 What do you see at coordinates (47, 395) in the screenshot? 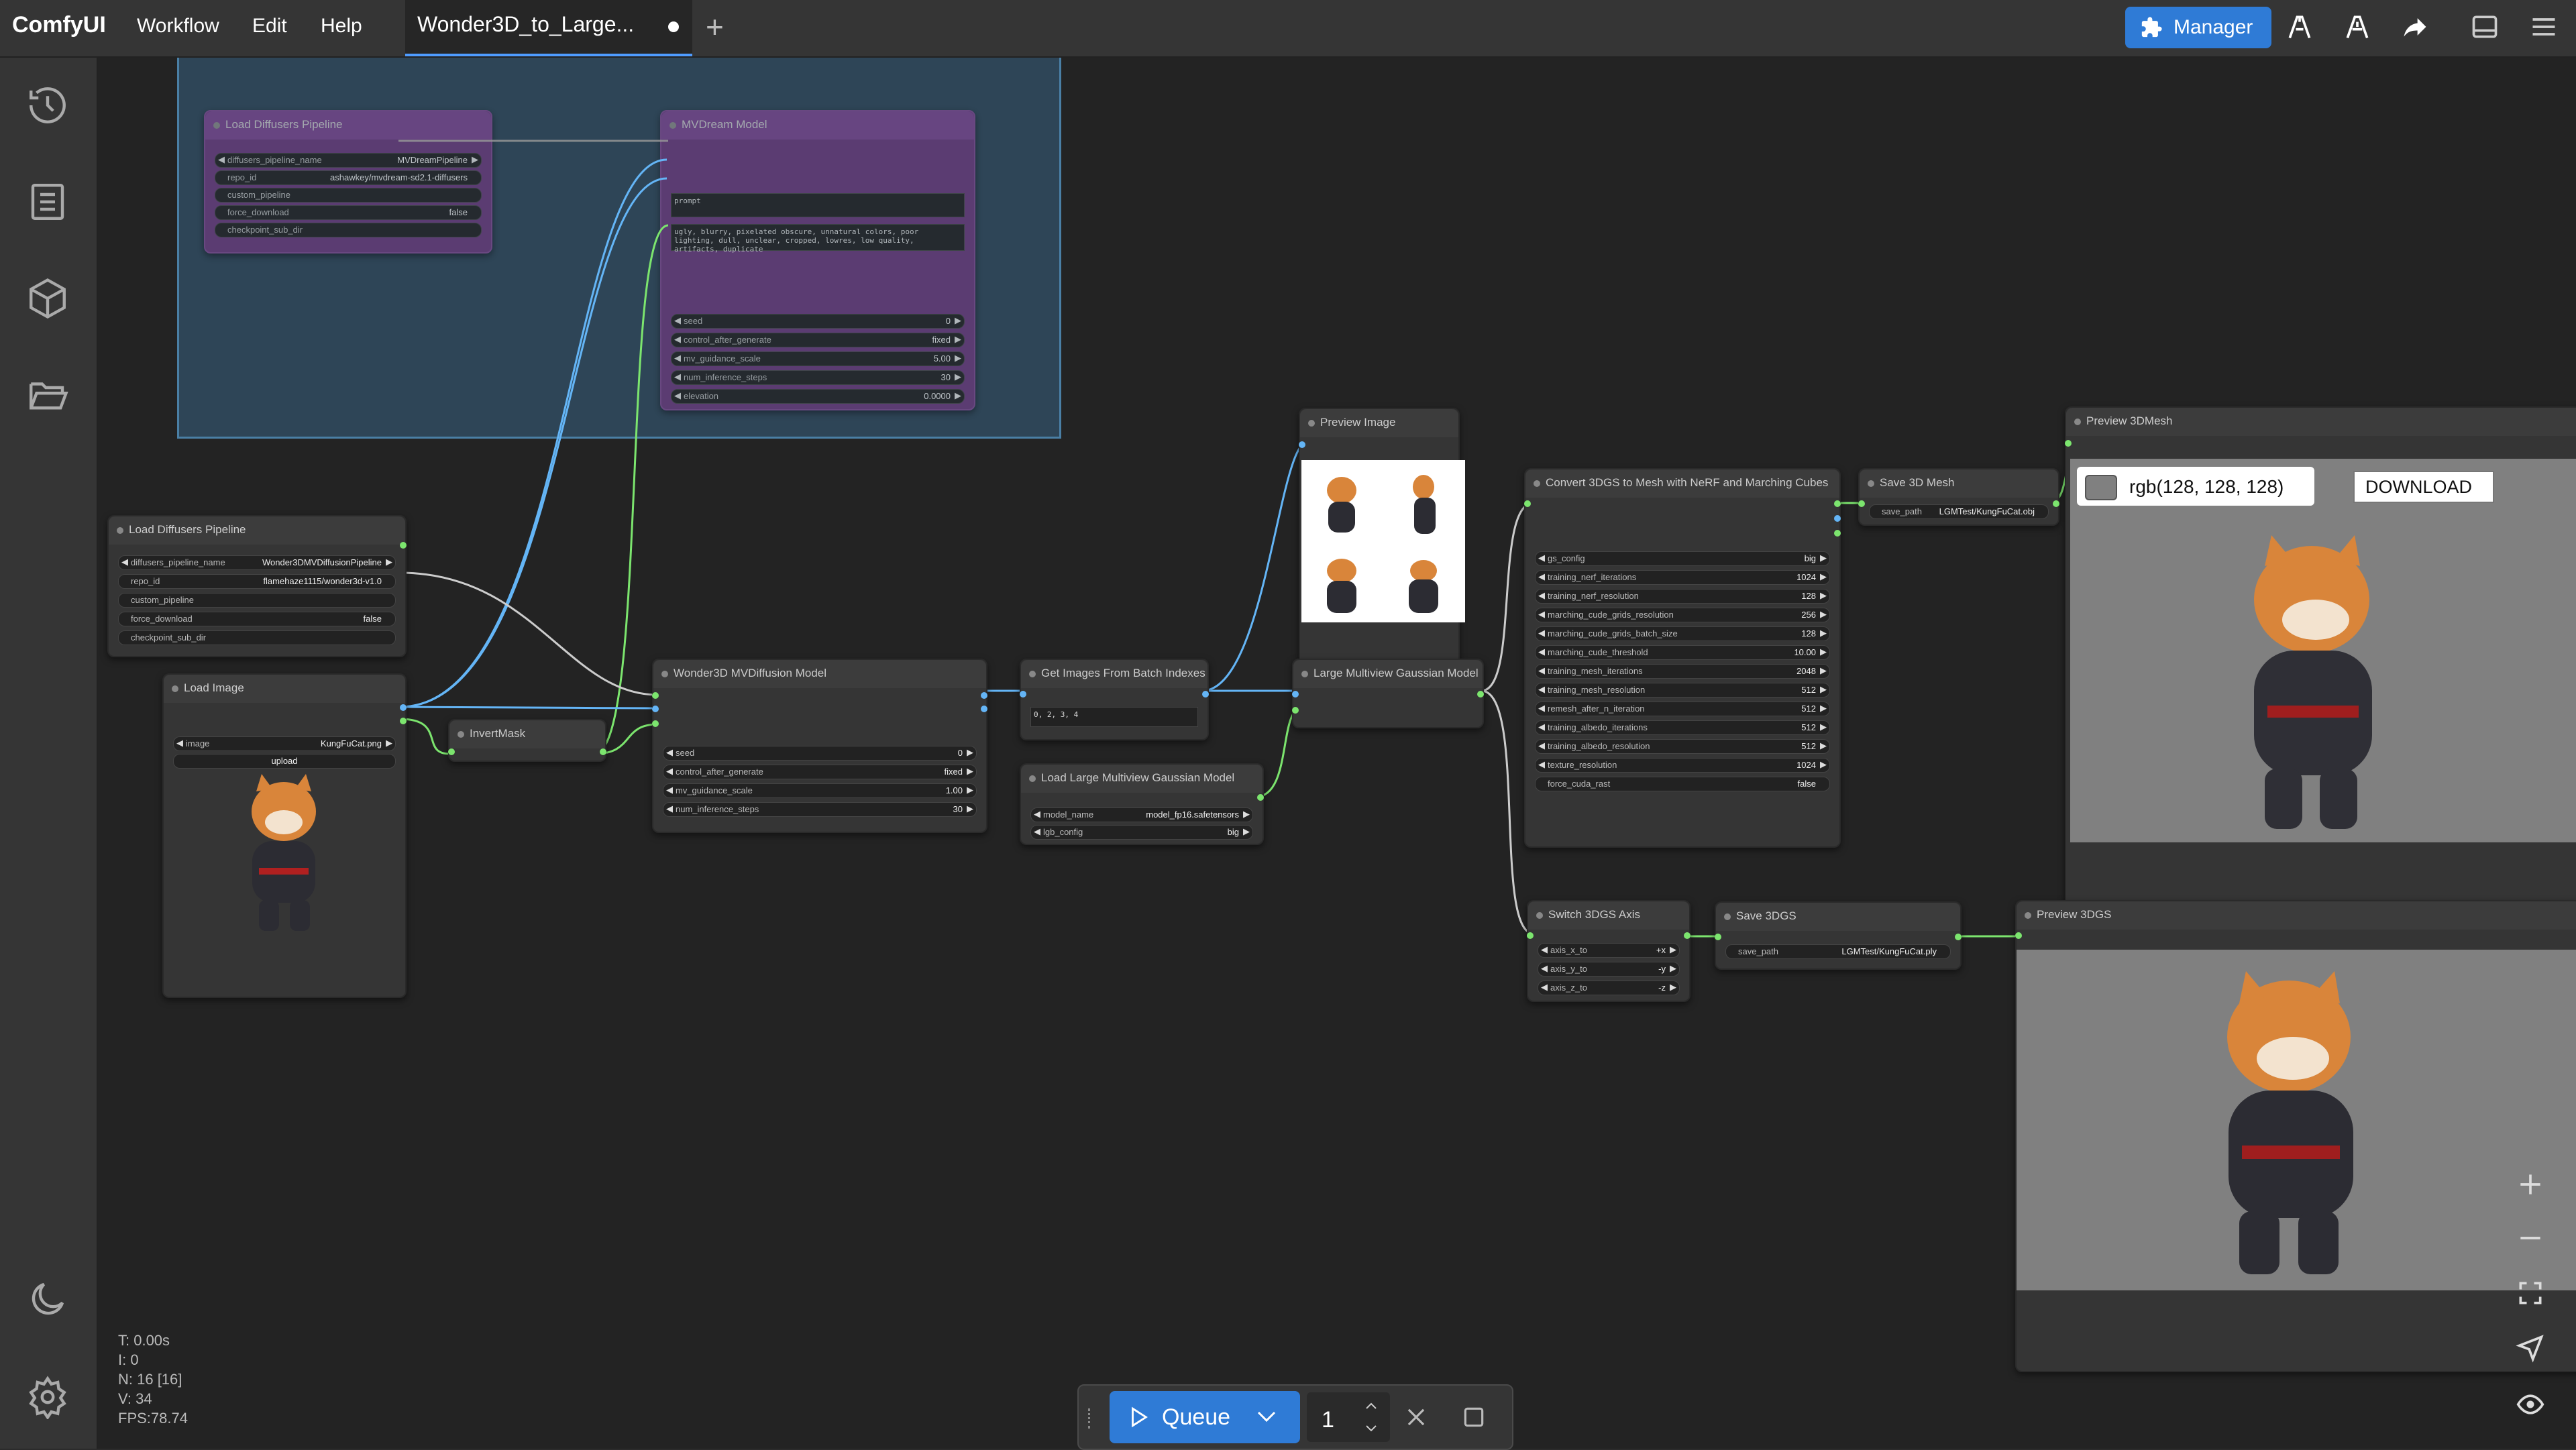
I see `workflows-folder-icon` at bounding box center [47, 395].